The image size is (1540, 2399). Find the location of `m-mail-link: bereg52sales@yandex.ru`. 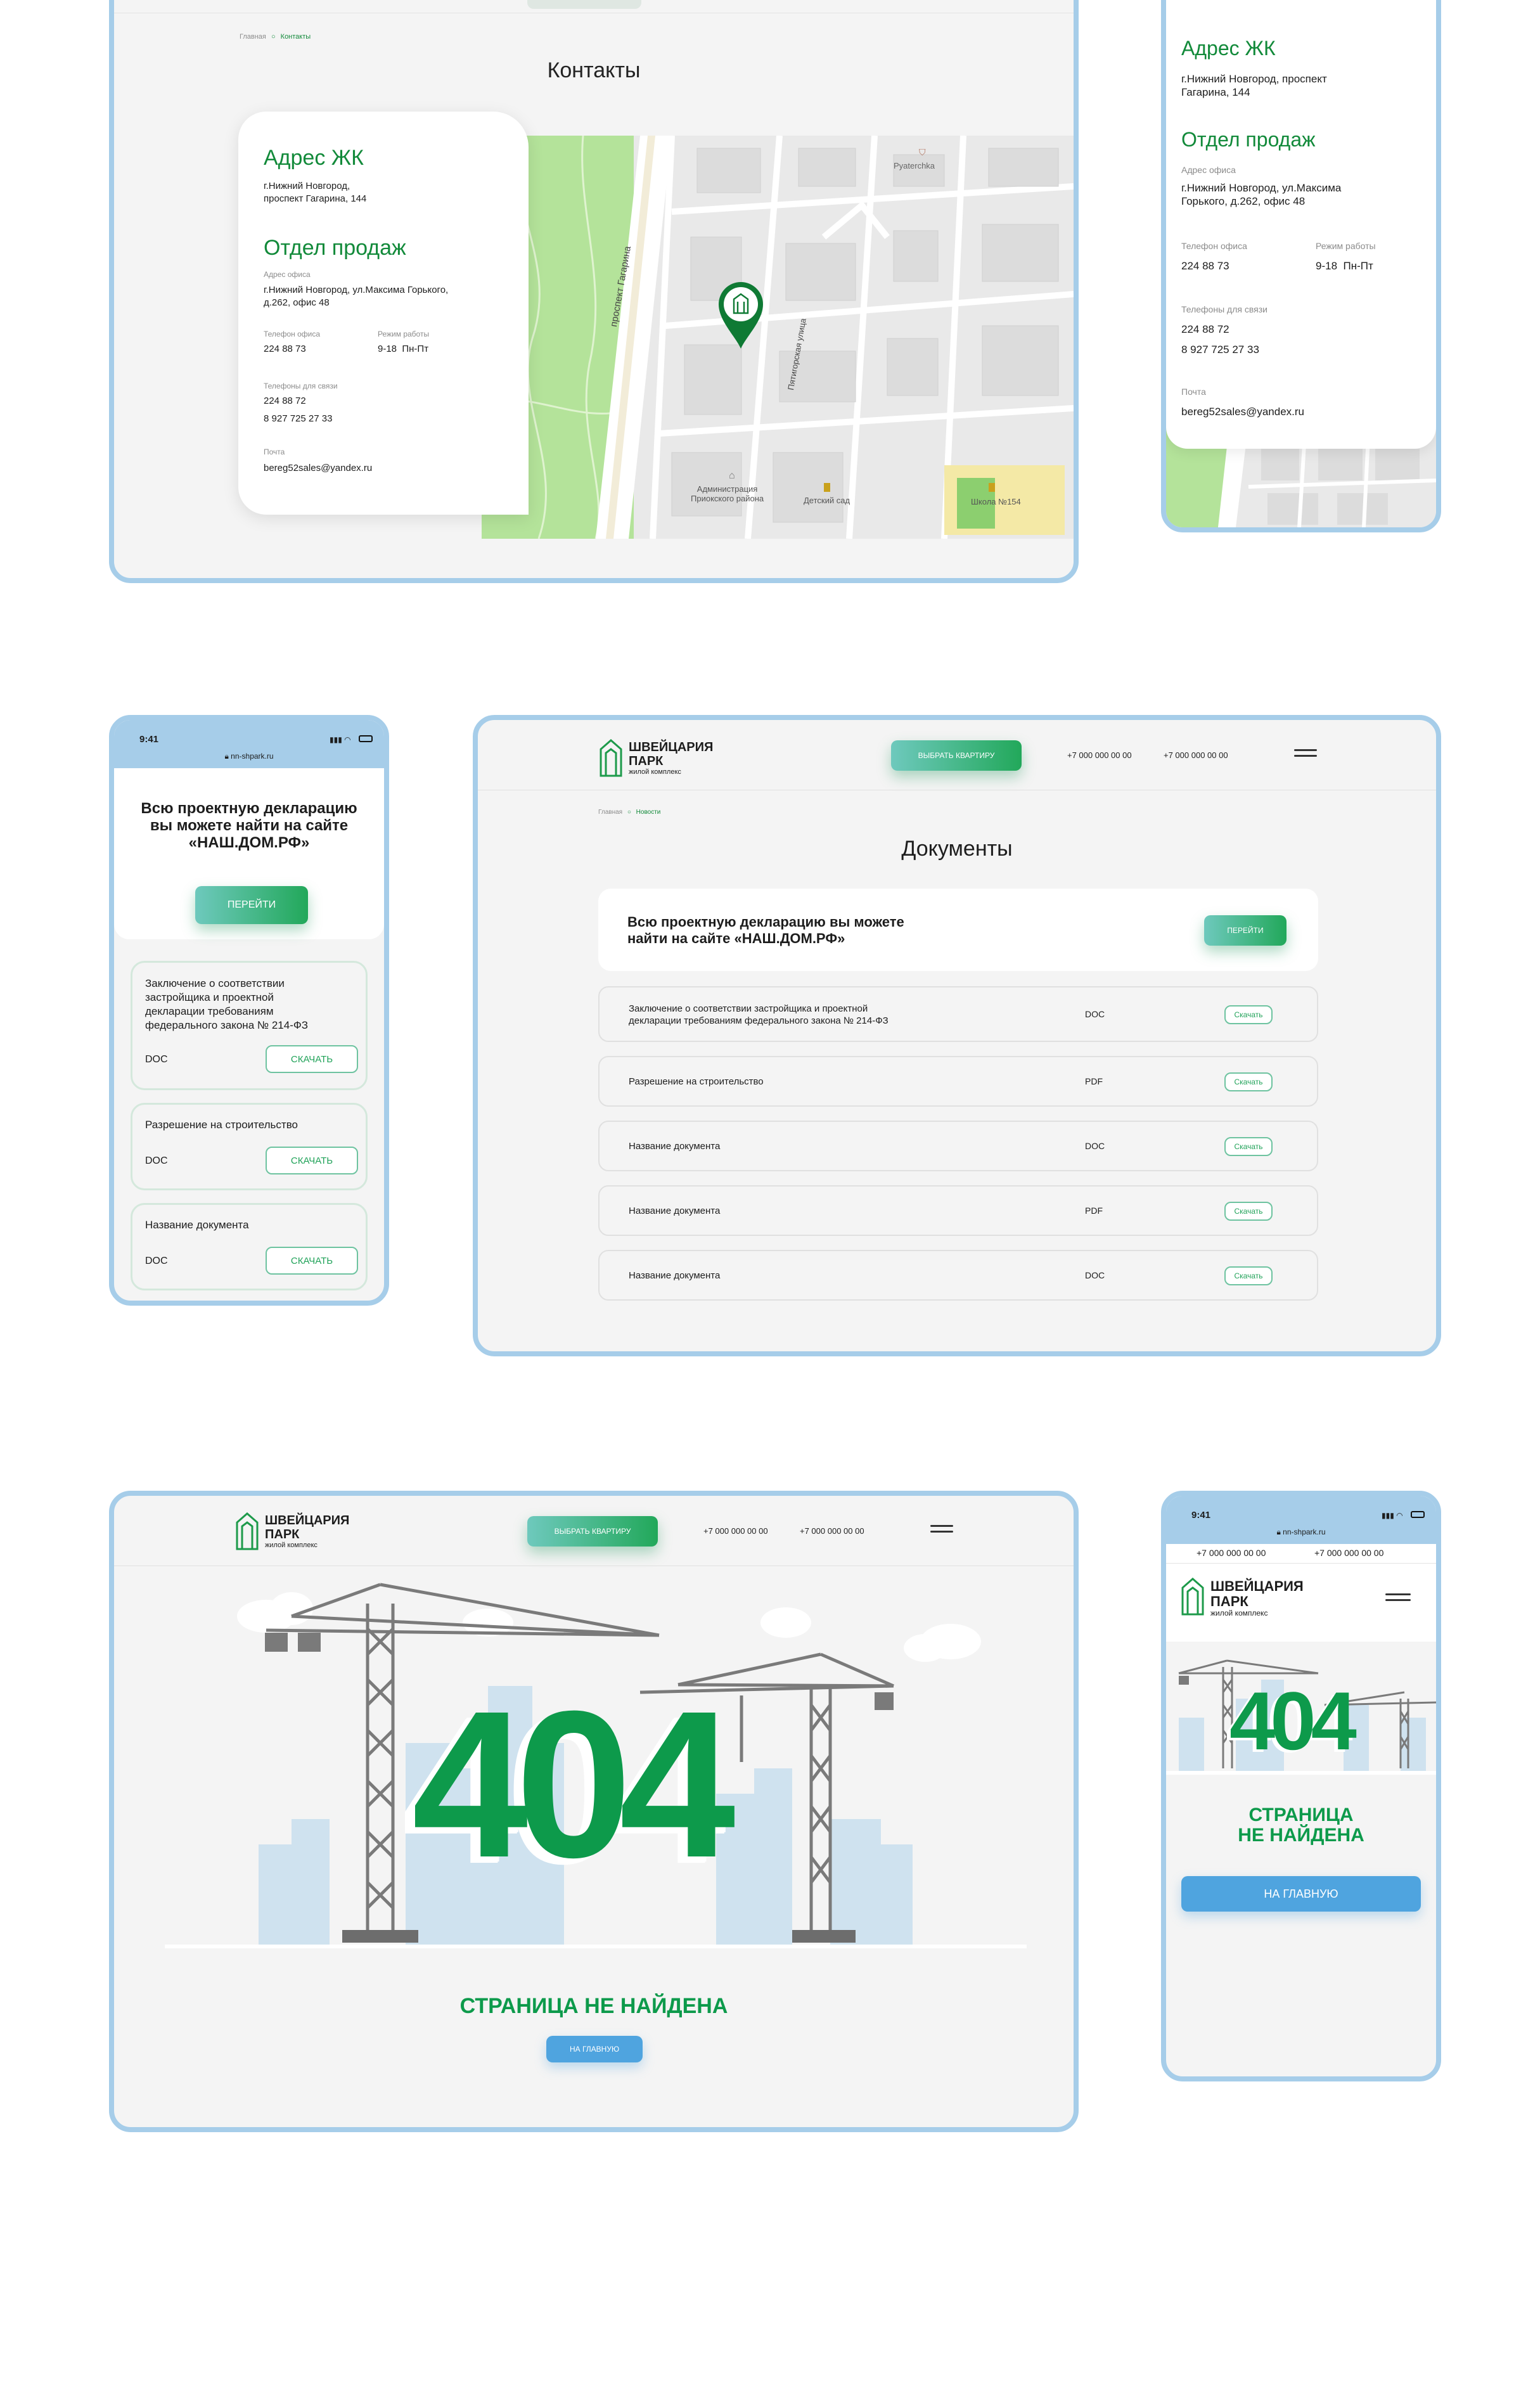

m-mail-link: bereg52sales@yandex.ru is located at coordinates (1242, 412).